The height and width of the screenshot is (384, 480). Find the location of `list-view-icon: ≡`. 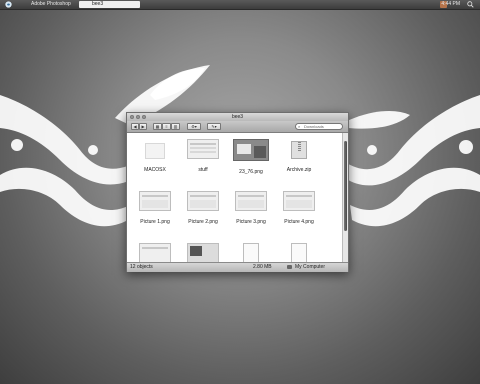

list-view-icon: ≡ is located at coordinates (166, 126).